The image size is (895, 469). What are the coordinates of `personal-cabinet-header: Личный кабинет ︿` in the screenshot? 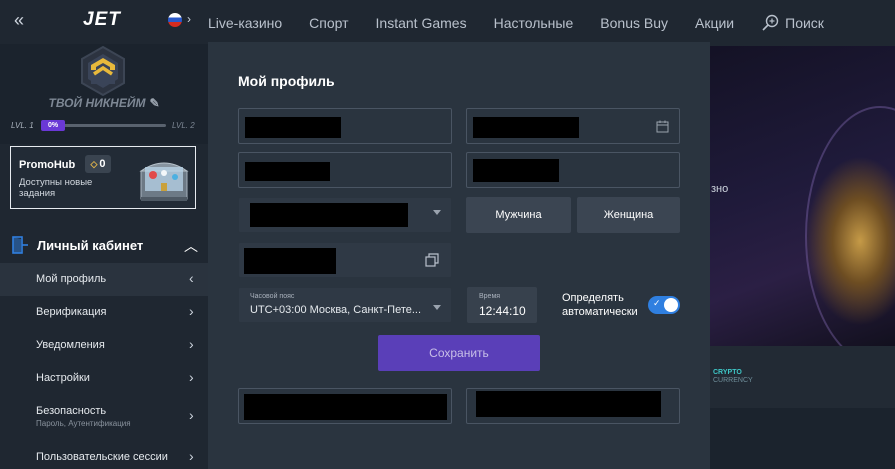 It's located at (104, 245).